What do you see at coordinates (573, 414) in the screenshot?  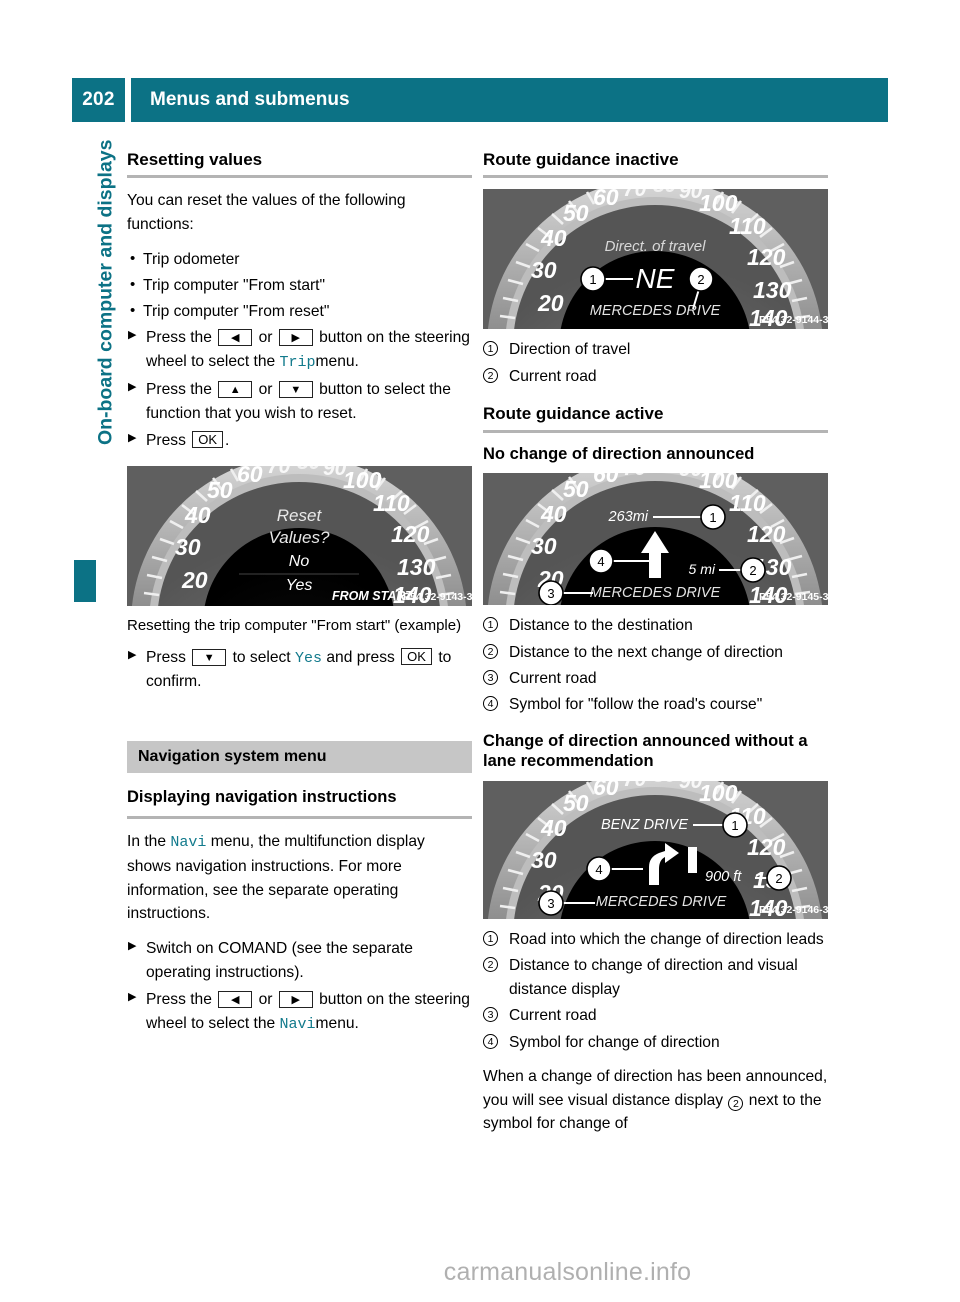 I see `section-title-route-guidance-active: Route guidance active` at bounding box center [573, 414].